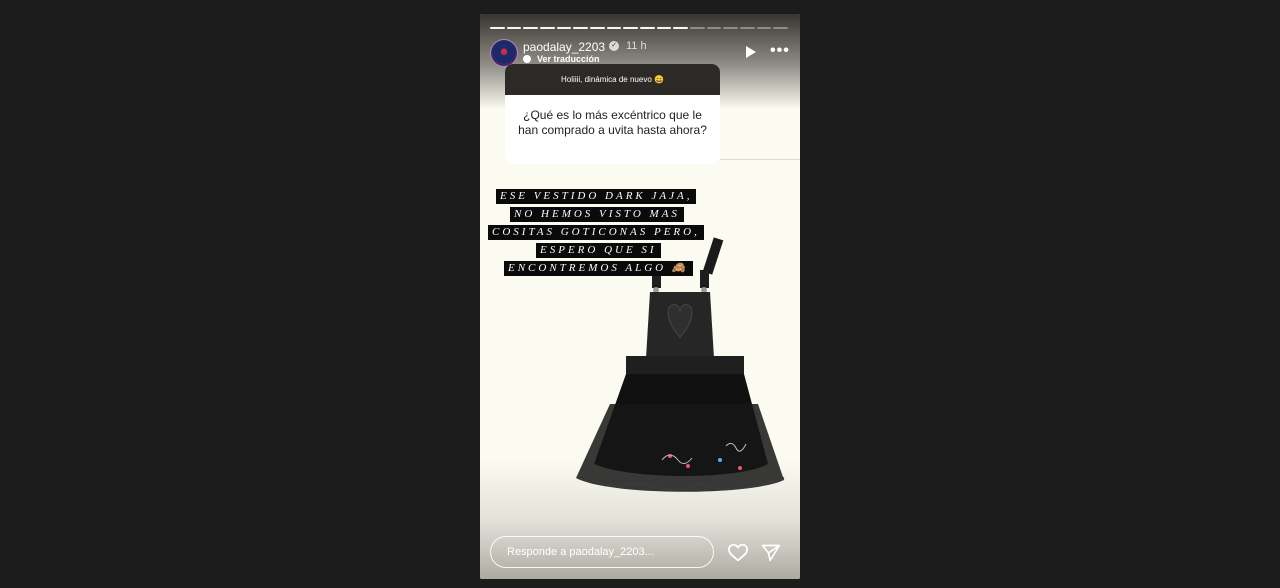 This screenshot has width=1280, height=588. What do you see at coordinates (780, 51) in the screenshot?
I see `more-options-icon: •••` at bounding box center [780, 51].